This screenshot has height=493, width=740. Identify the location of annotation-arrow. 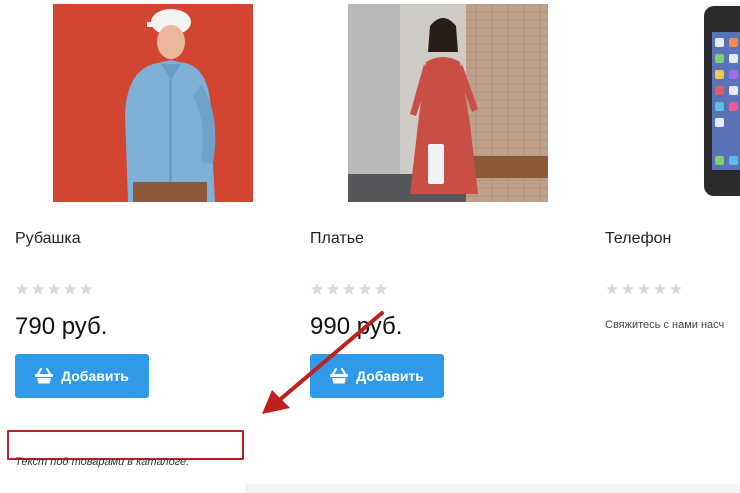
(323, 362).